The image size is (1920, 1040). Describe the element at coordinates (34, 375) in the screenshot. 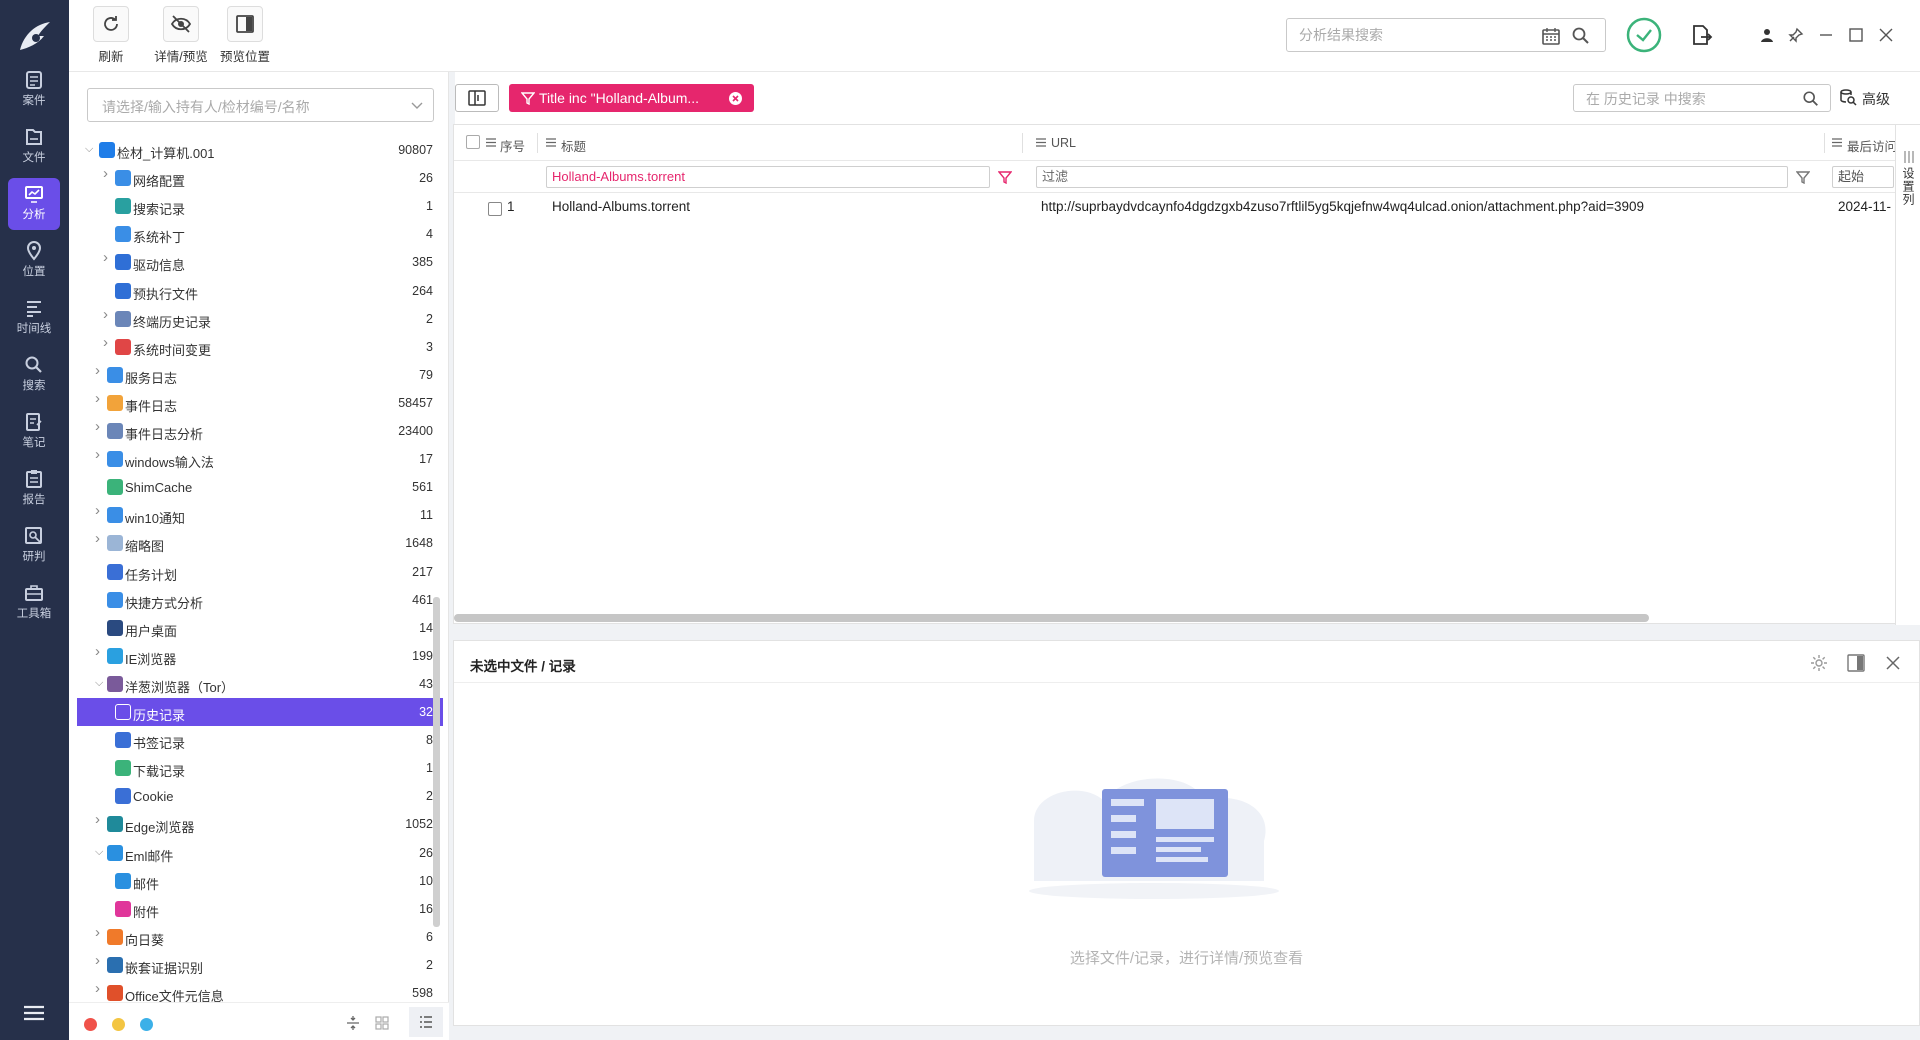

I see `nav-item-search: 搜索` at that location.